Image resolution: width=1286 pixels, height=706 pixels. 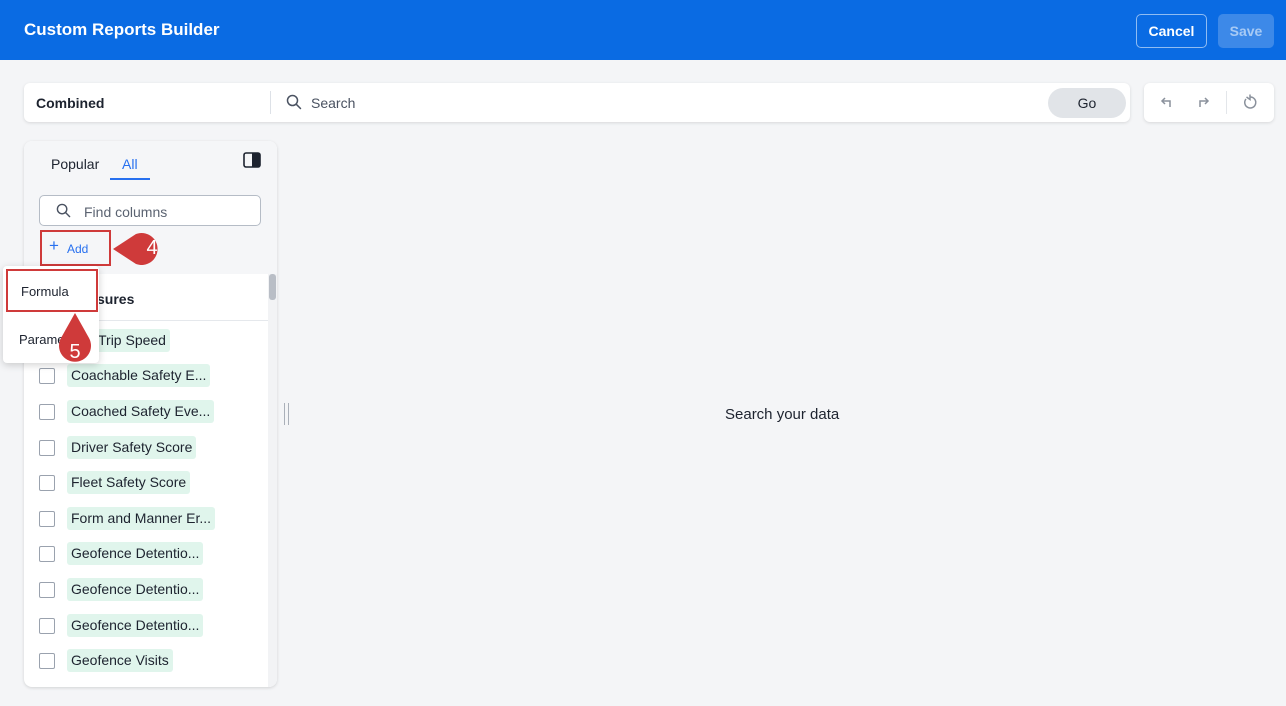 I want to click on menu-item-formula: Formula, so click(x=52, y=290).